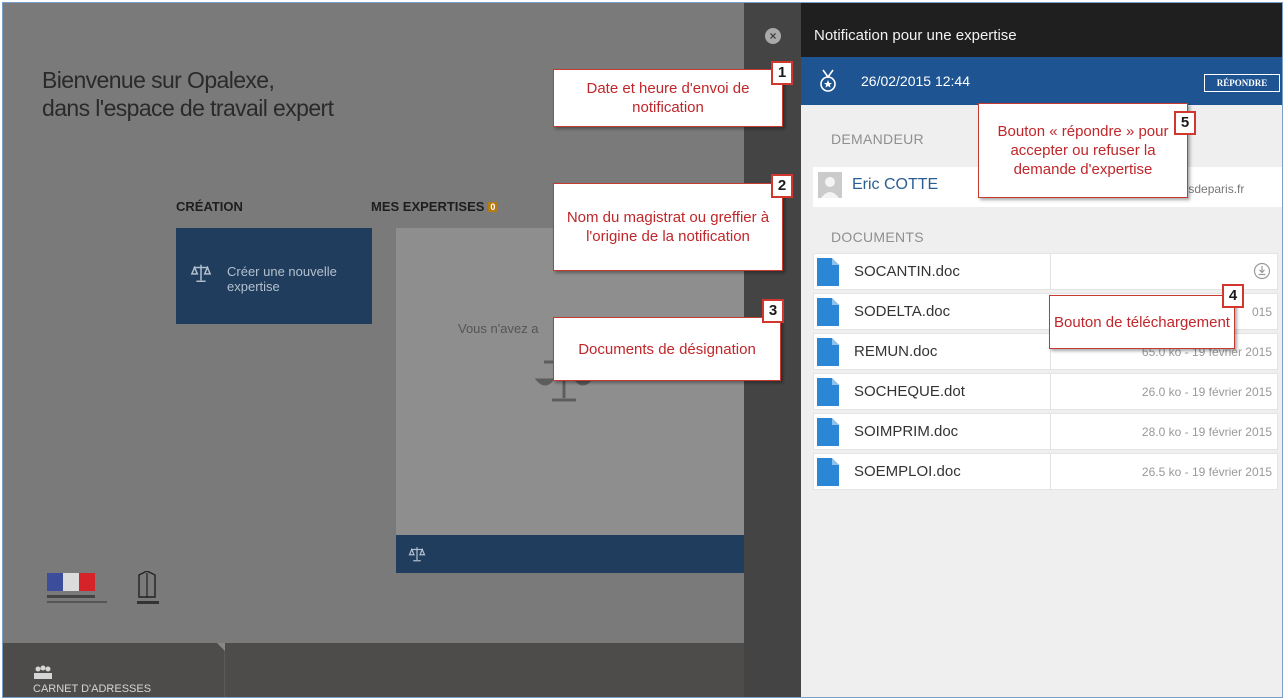  I want to click on document-row: SOCANTIN.doc, so click(1045, 271).